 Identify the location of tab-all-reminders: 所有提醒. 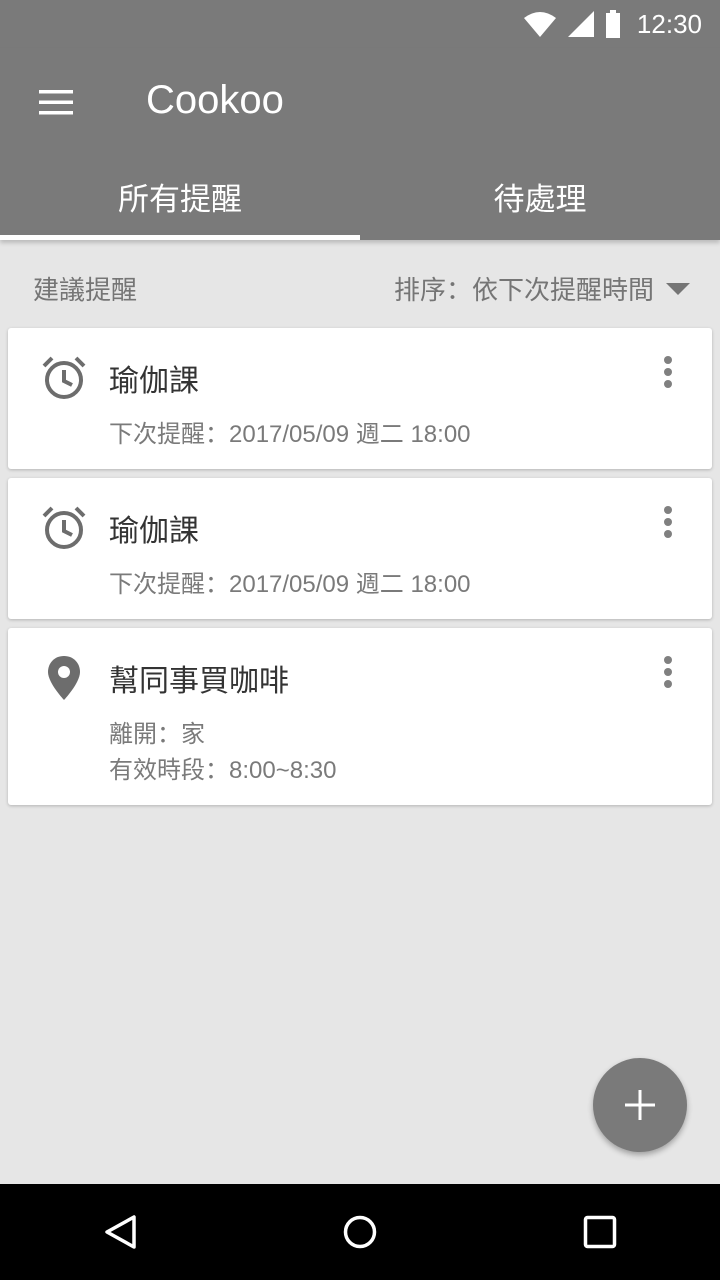
(180, 196).